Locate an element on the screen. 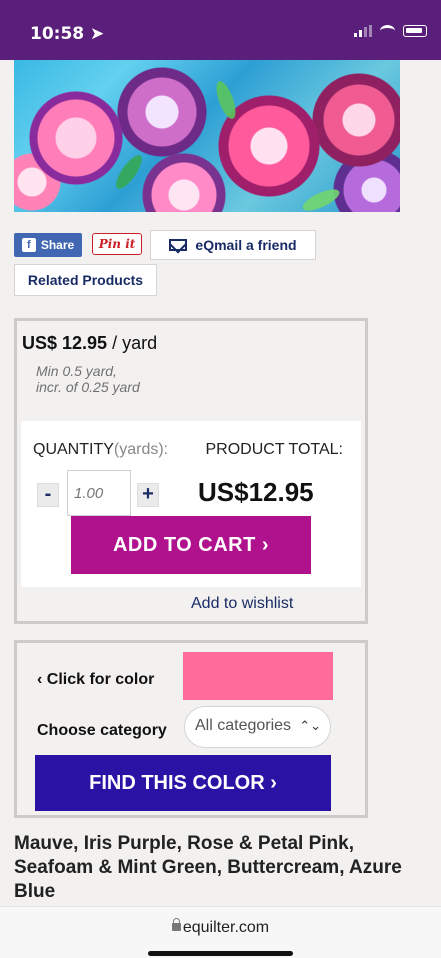 Image resolution: width=441 pixels, height=958 pixels. battery-icon is located at coordinates (415, 31).